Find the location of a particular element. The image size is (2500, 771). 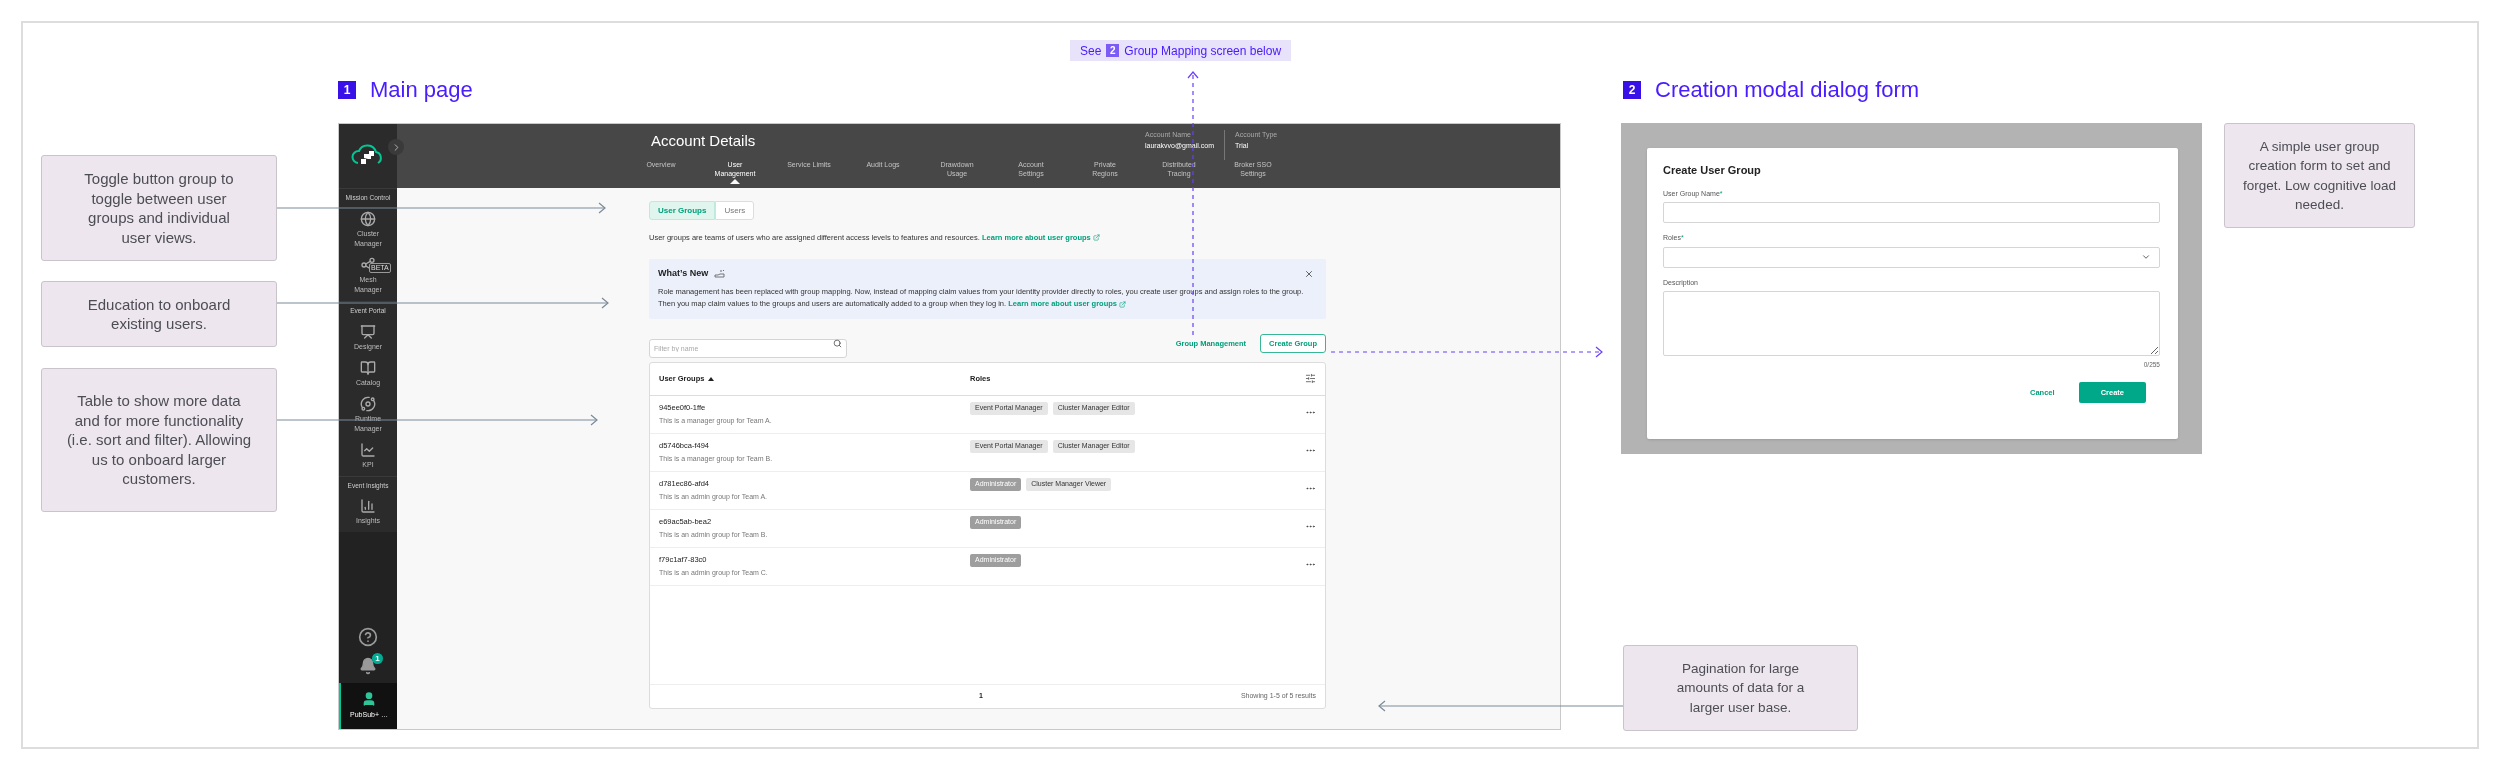

section-title: Main page is located at coordinates (421, 90).